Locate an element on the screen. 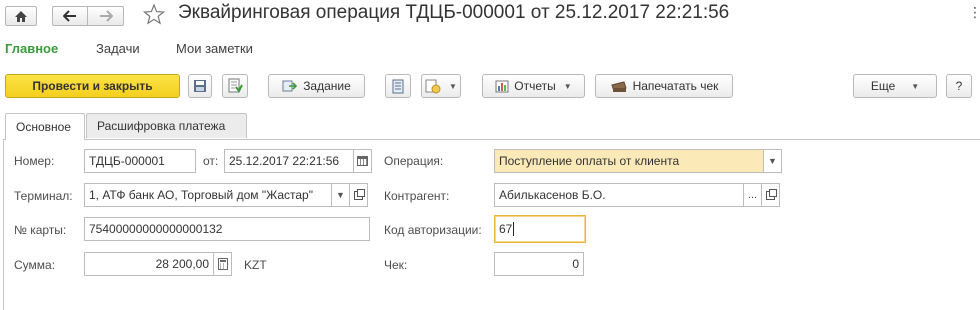 This screenshot has height=310, width=980. home-icon is located at coordinates (21, 16).